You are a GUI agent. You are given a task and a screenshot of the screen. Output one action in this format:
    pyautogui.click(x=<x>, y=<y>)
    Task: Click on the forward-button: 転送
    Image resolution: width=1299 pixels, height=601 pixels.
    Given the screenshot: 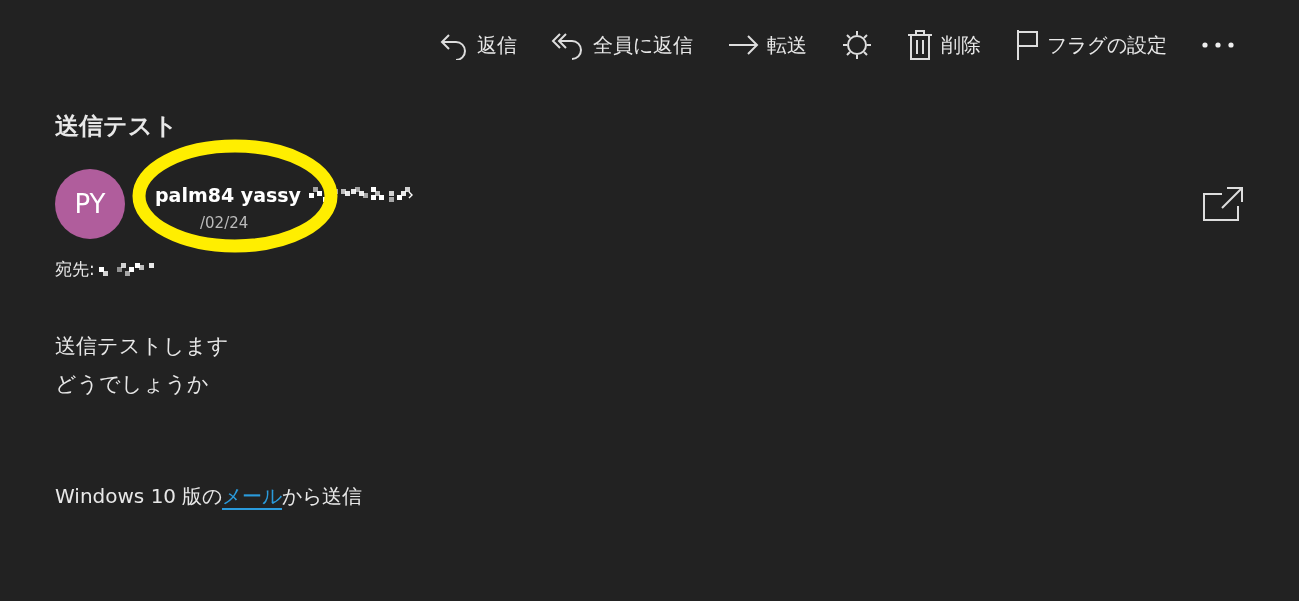 What is the action you would take?
    pyautogui.click(x=767, y=45)
    